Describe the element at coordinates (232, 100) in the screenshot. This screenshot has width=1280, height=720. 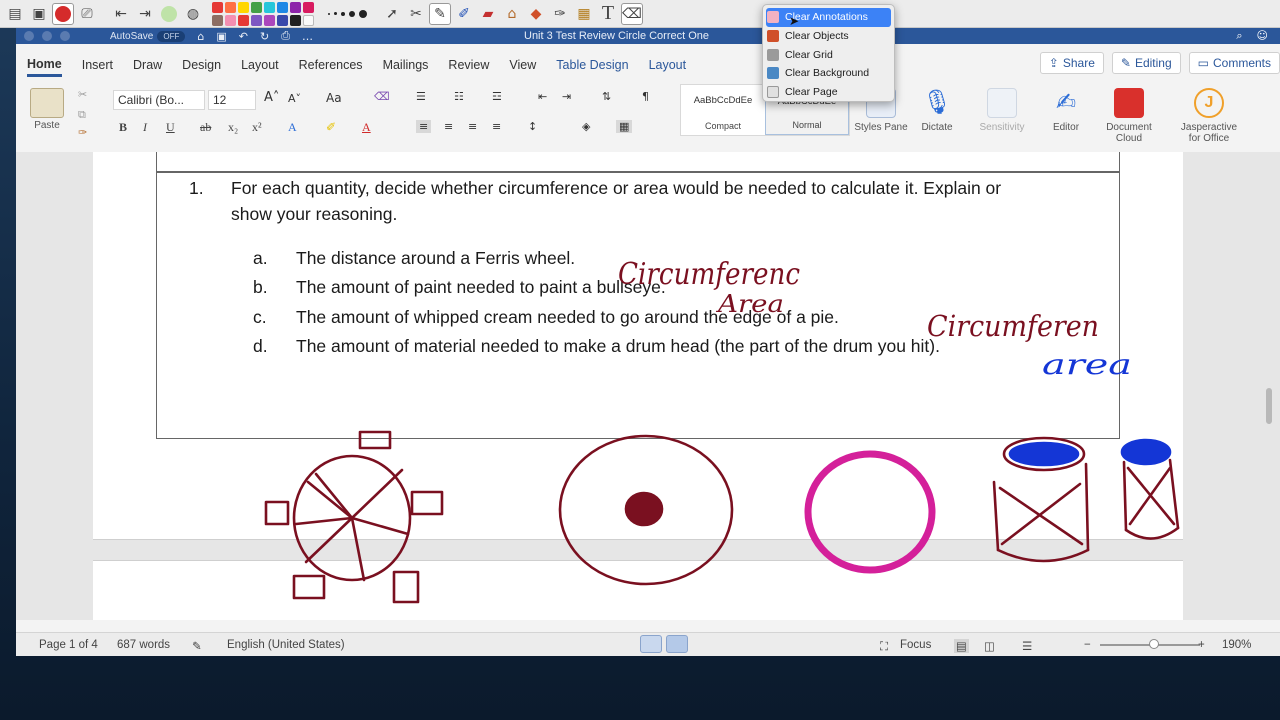
I see `font-size-combo: 12` at that location.